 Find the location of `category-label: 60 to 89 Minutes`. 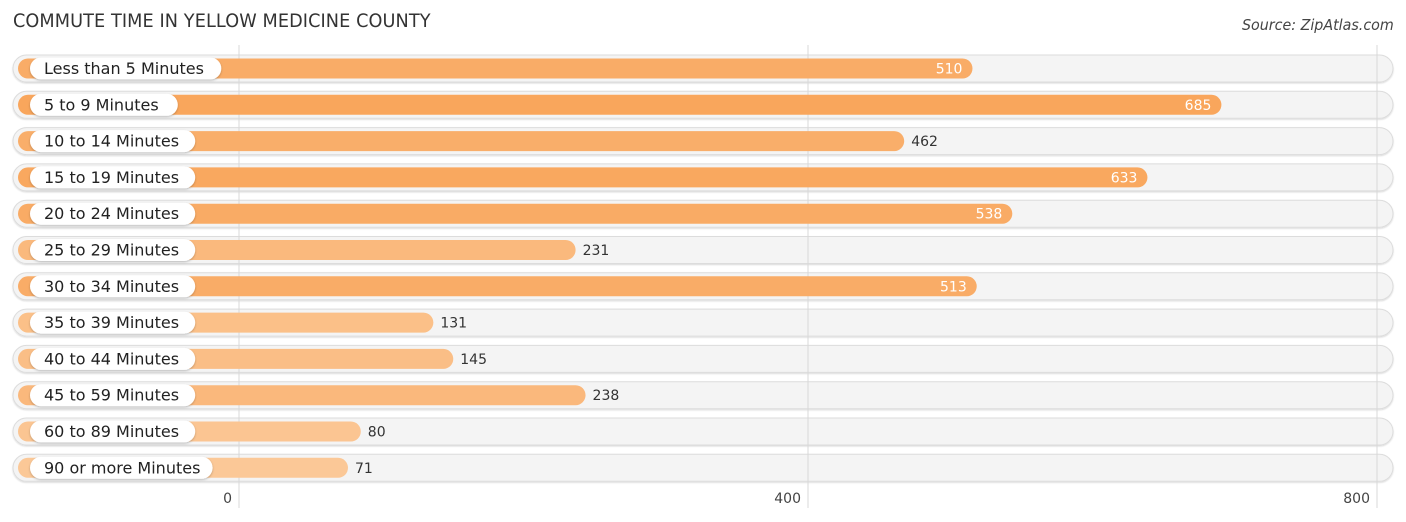

category-label: 60 to 89 Minutes is located at coordinates (111, 431).